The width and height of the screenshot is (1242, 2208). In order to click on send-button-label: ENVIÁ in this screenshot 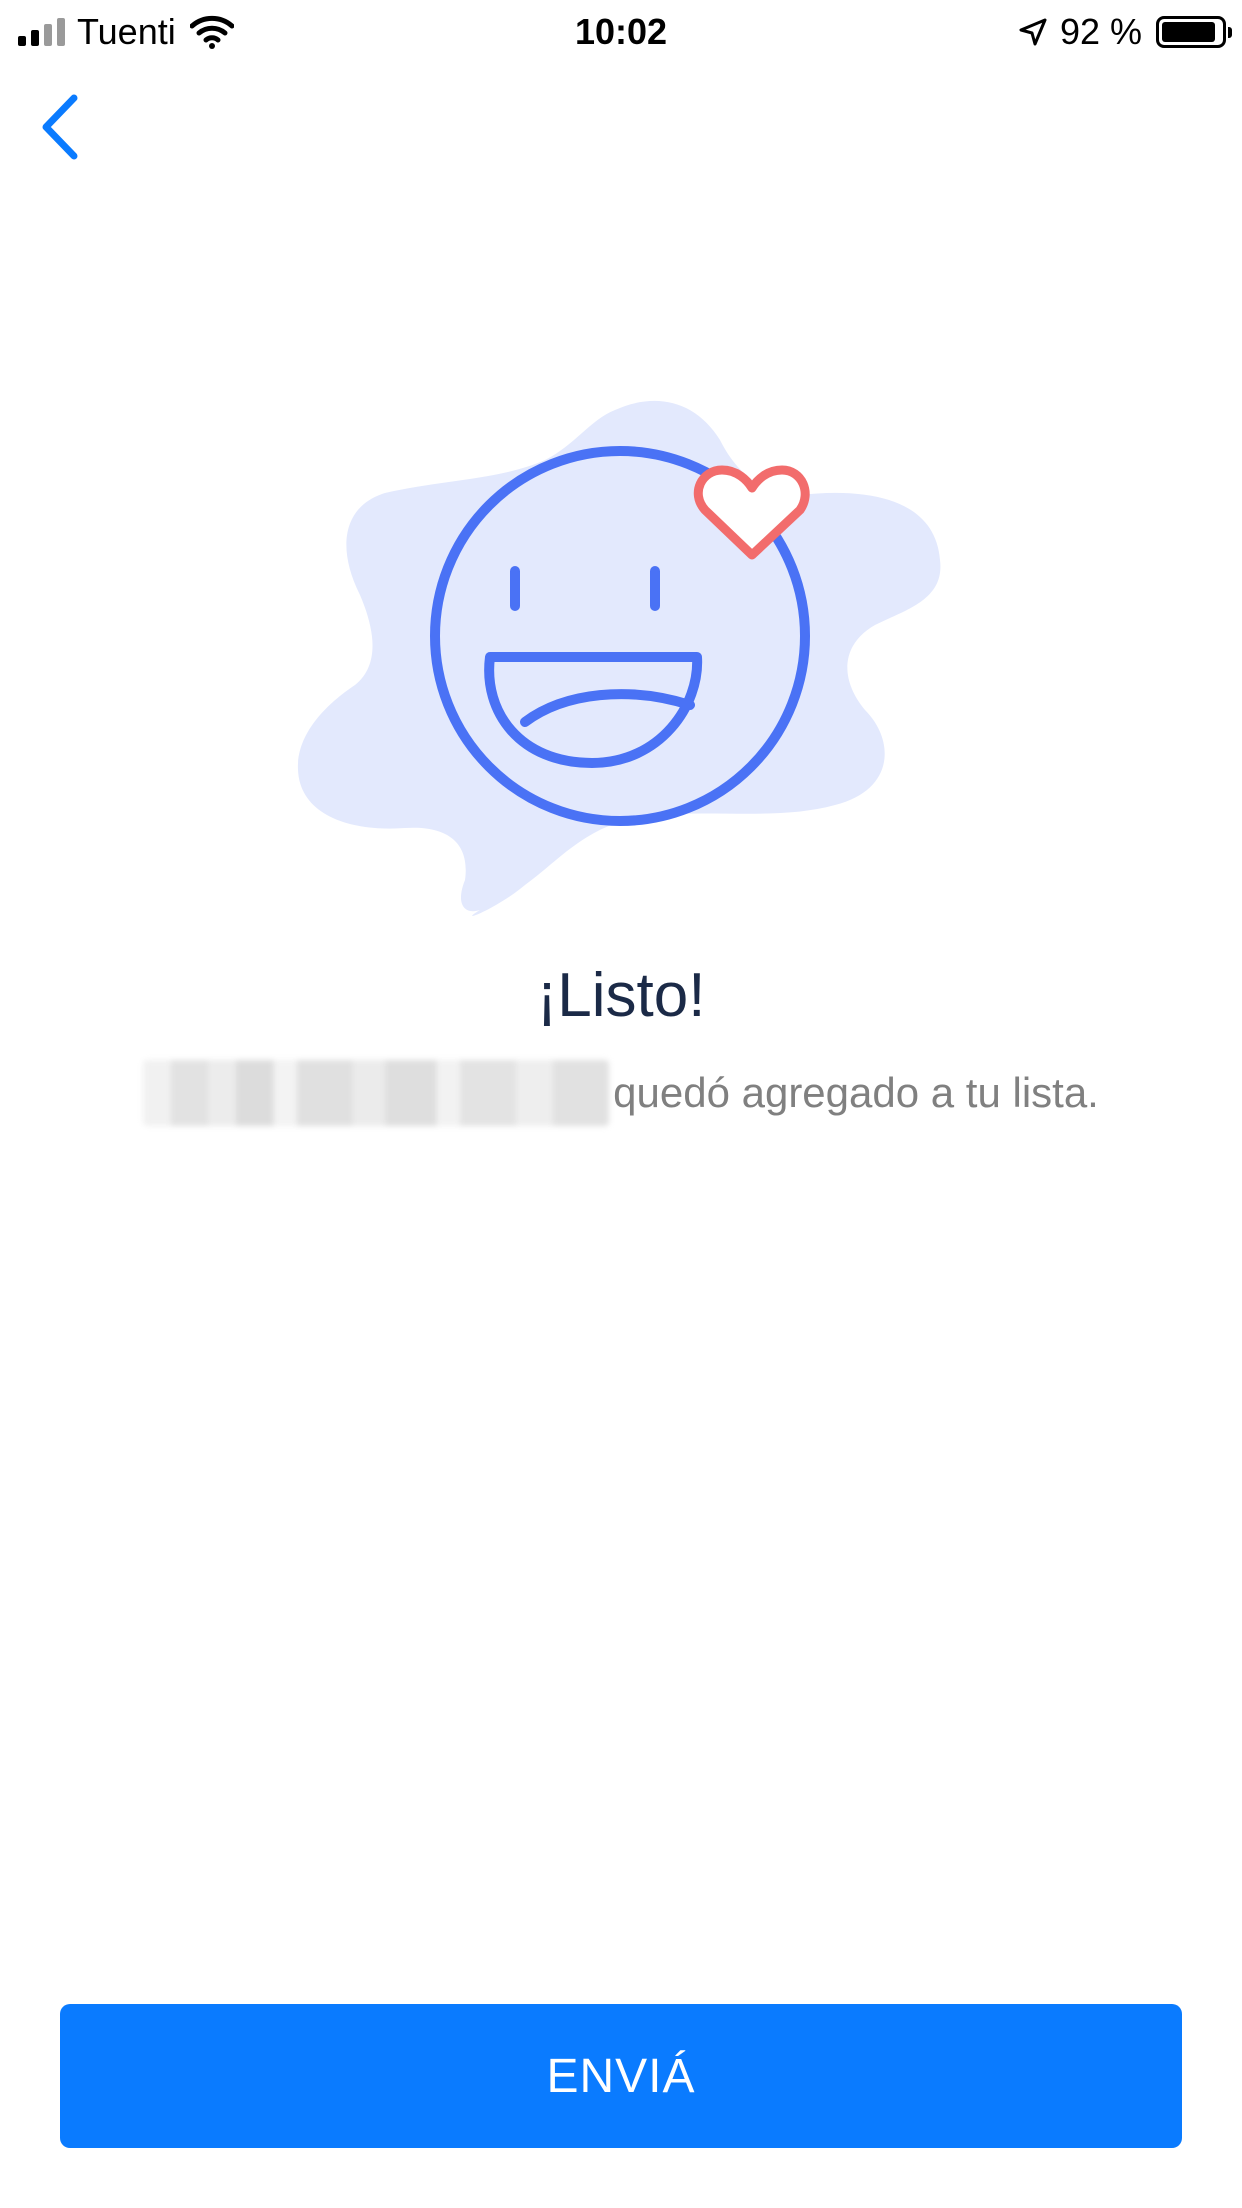, I will do `click(621, 2076)`.